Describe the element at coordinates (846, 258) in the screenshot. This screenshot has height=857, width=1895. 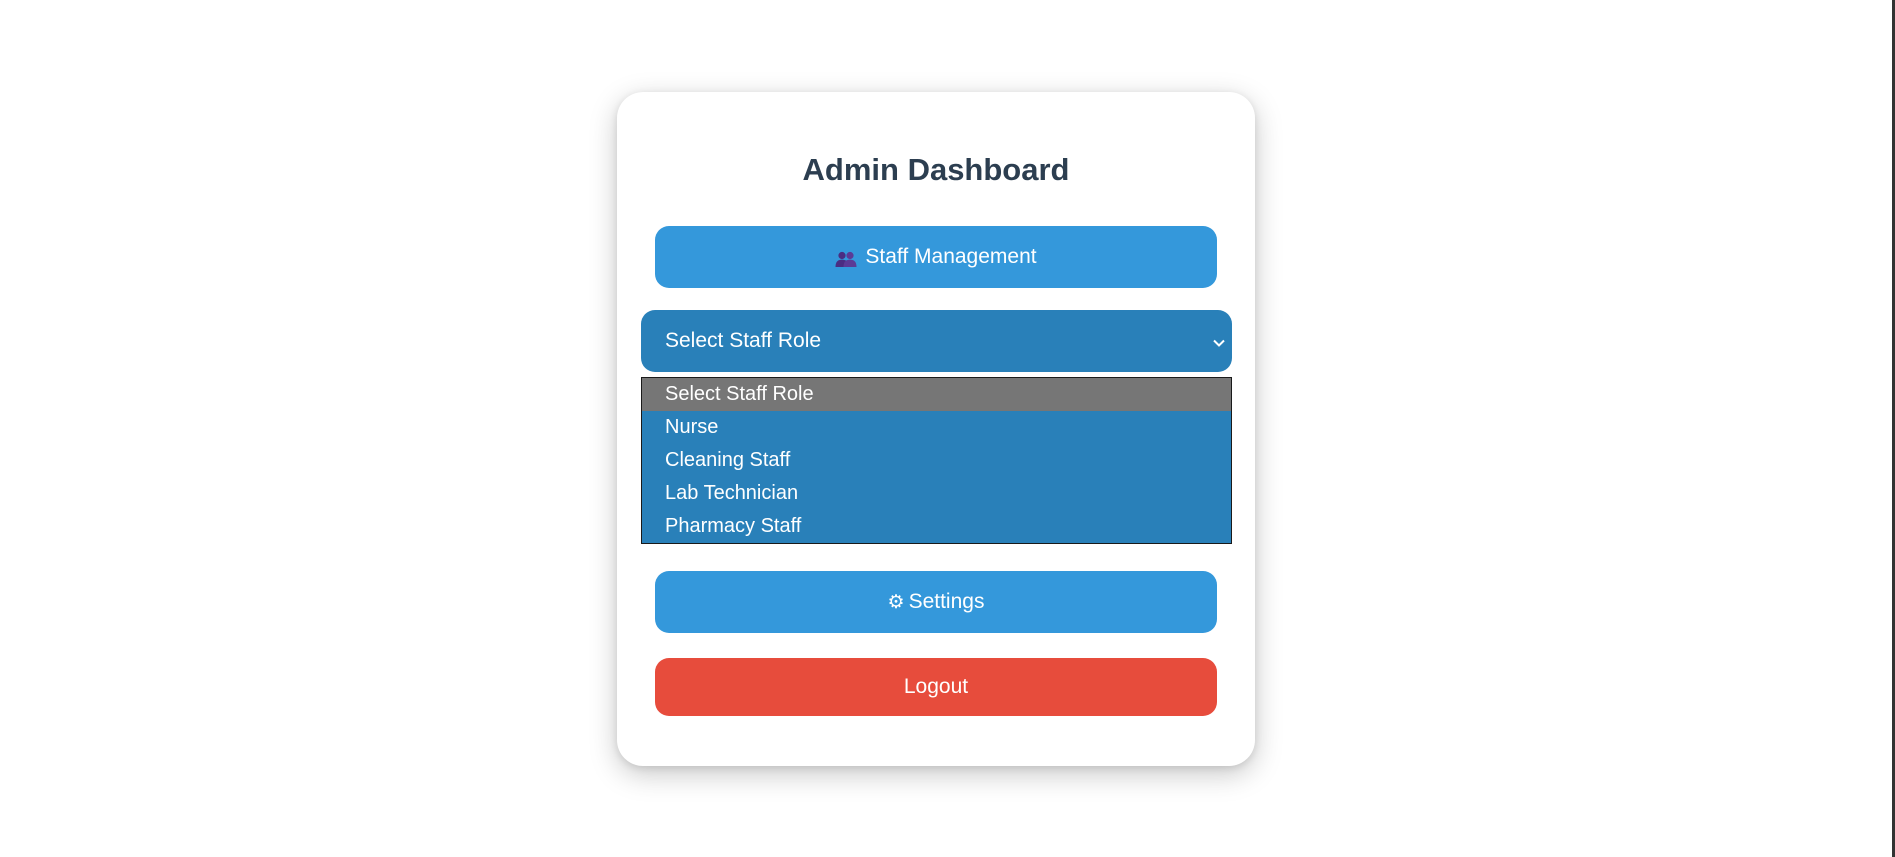
I see `people-icon` at that location.